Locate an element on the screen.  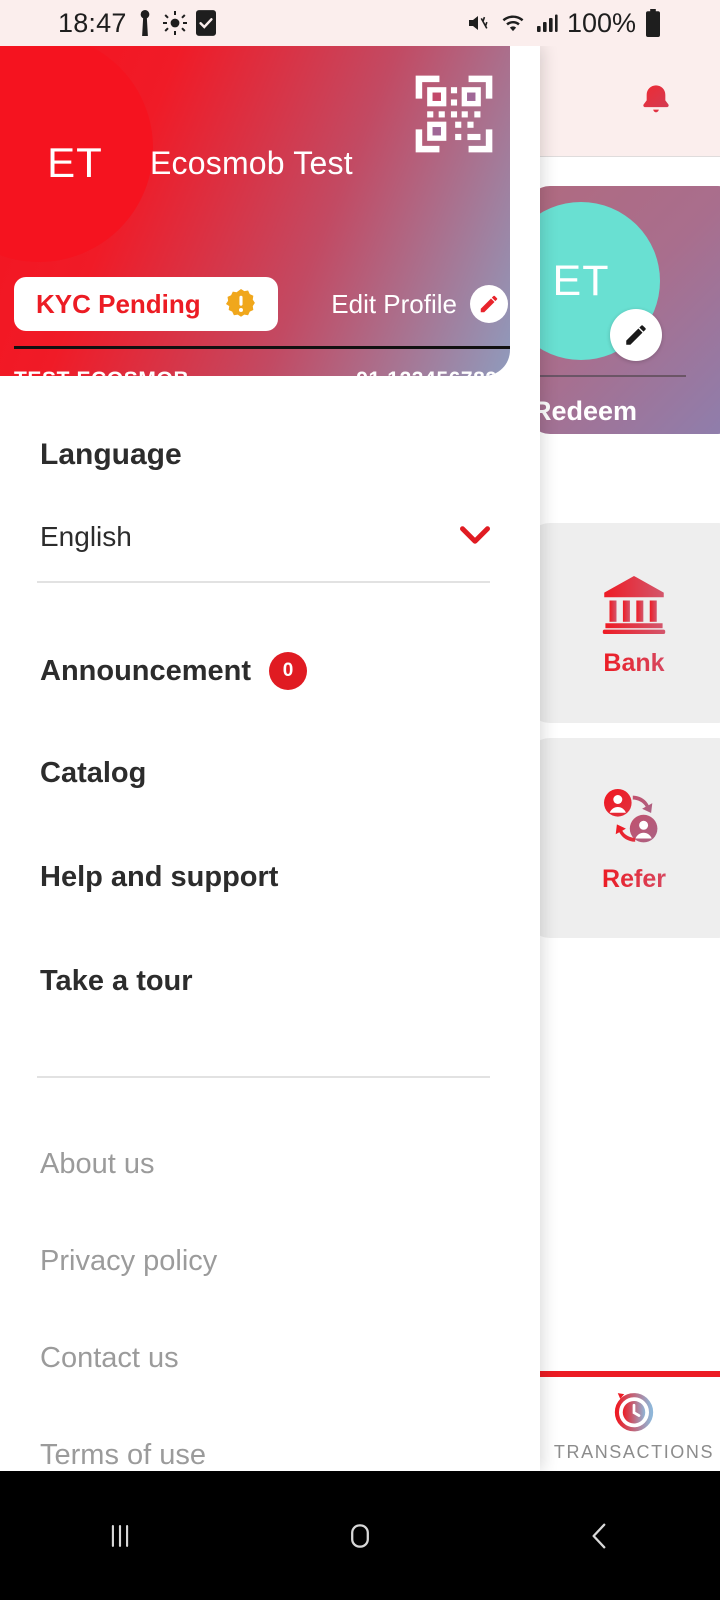
tile-label: Bank is located at coordinates (634, 662).